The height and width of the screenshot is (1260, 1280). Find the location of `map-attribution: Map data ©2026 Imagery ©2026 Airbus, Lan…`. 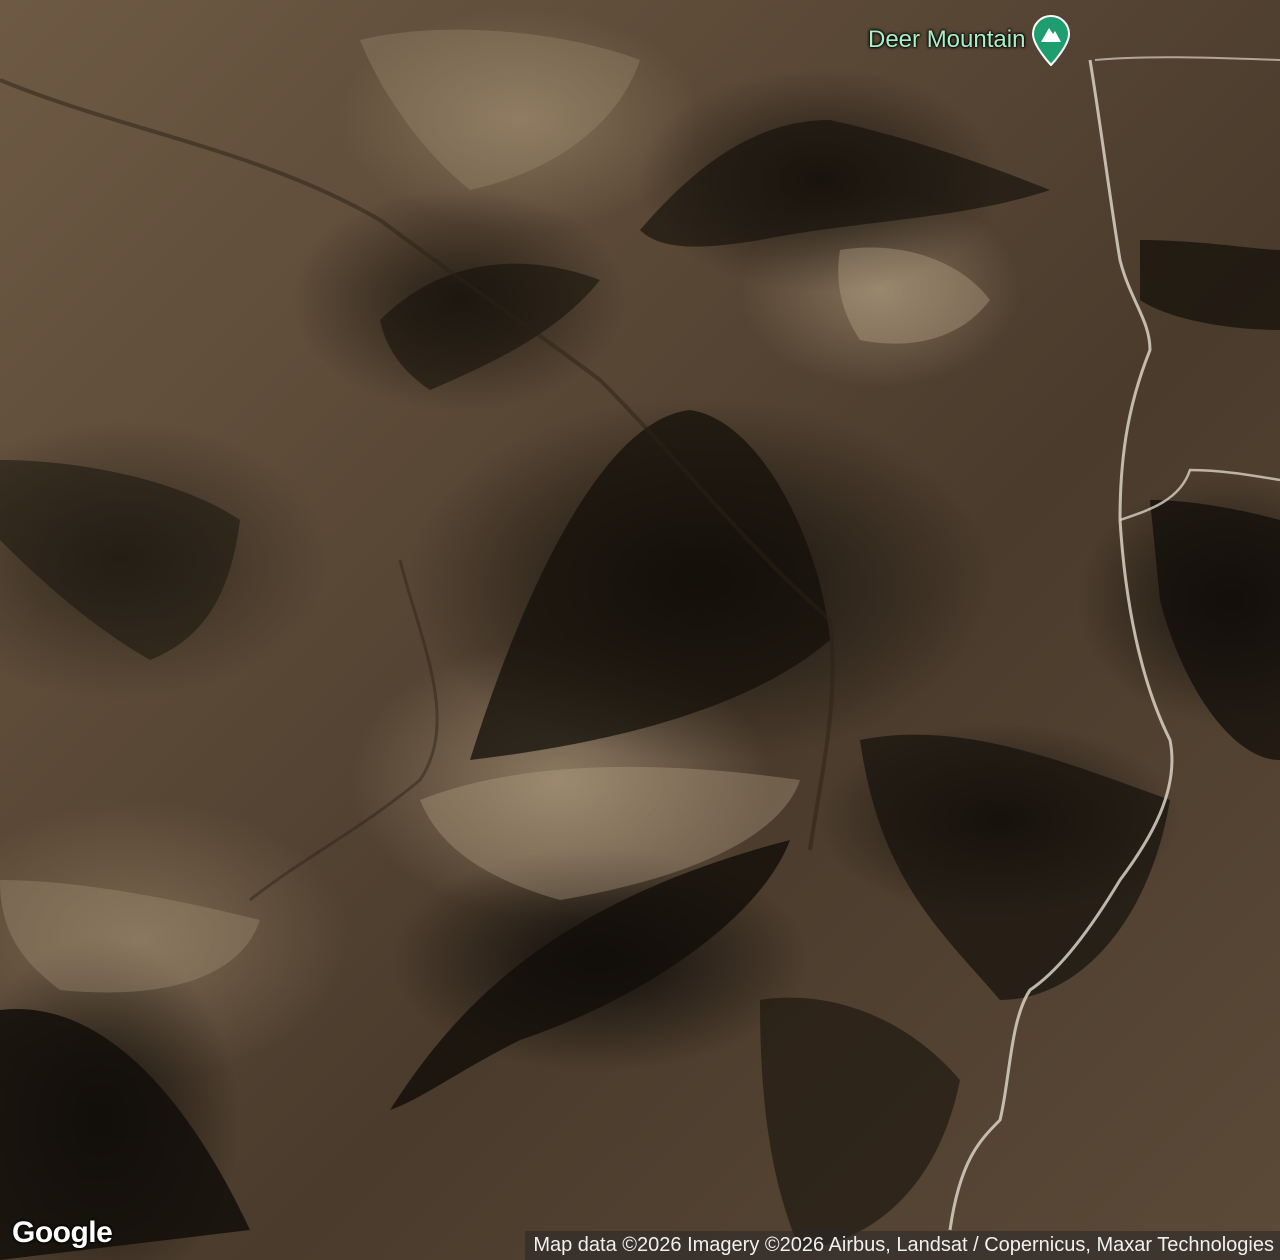

map-attribution: Map data ©2026 Imagery ©2026 Airbus, Lan… is located at coordinates (902, 1245).